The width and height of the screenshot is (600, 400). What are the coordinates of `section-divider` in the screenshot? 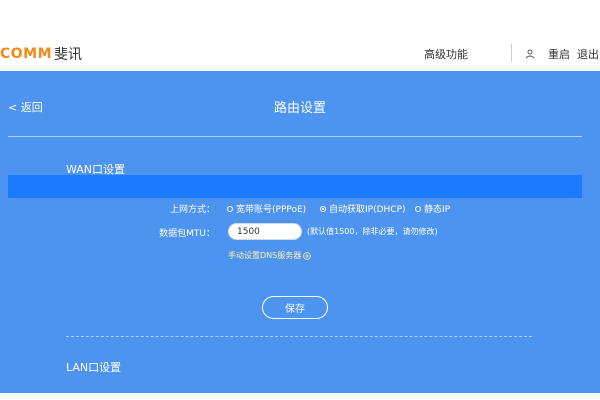 It's located at (299, 336).